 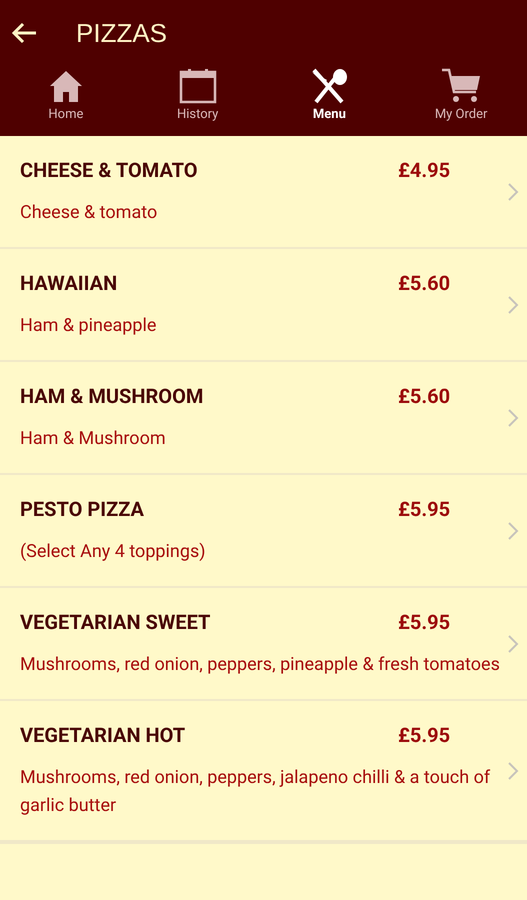 What do you see at coordinates (263, 305) in the screenshot?
I see `menu-item-card: HAWAIIAN £5.60 Ham & pineapple` at bounding box center [263, 305].